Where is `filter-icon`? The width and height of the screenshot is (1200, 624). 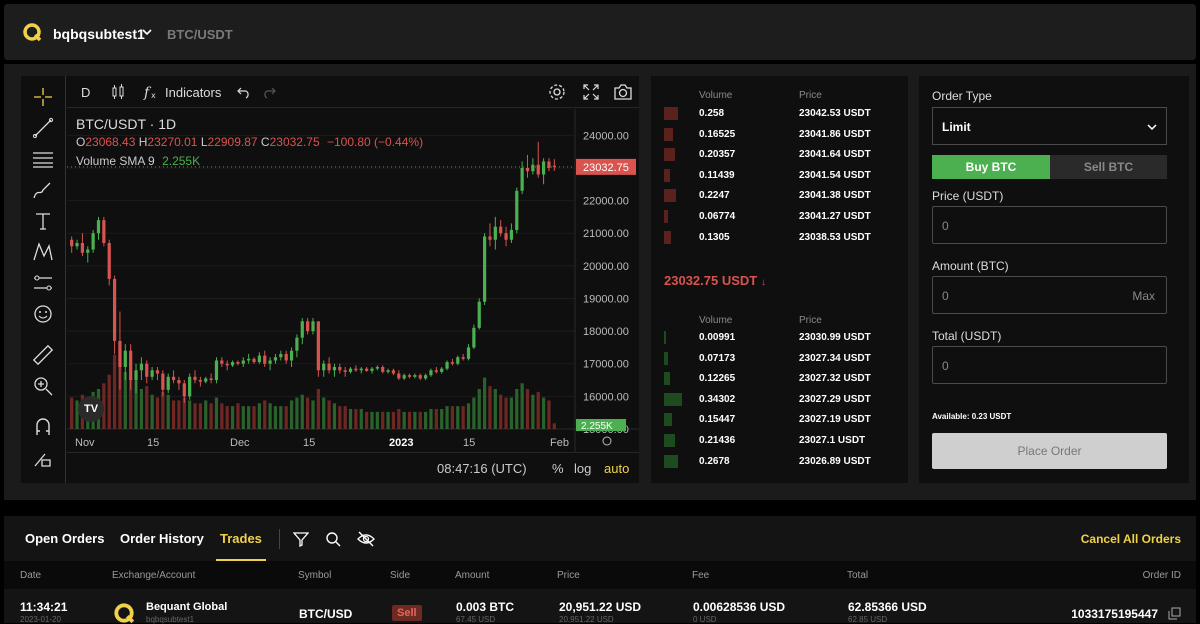 filter-icon is located at coordinates (301, 539).